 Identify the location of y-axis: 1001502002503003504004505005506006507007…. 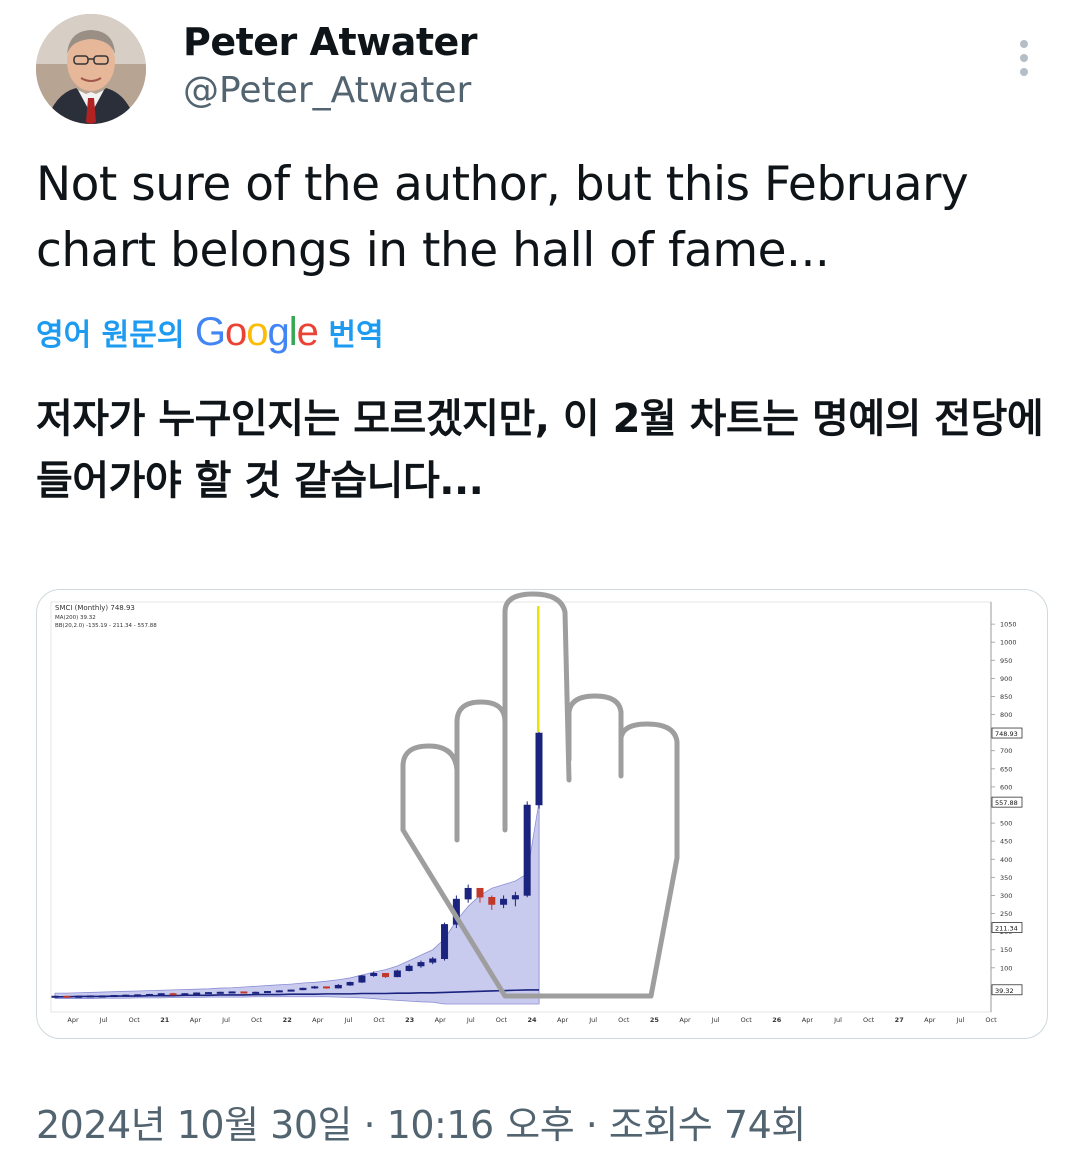
(1004, 796).